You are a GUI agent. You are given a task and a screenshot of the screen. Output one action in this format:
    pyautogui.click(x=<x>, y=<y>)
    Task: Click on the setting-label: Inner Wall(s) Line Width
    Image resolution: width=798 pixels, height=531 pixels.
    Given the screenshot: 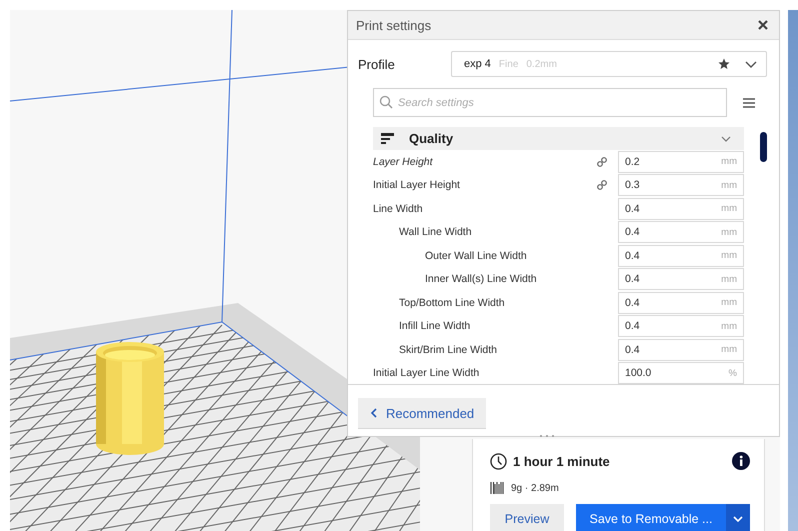 What is the action you would take?
    pyautogui.click(x=481, y=279)
    